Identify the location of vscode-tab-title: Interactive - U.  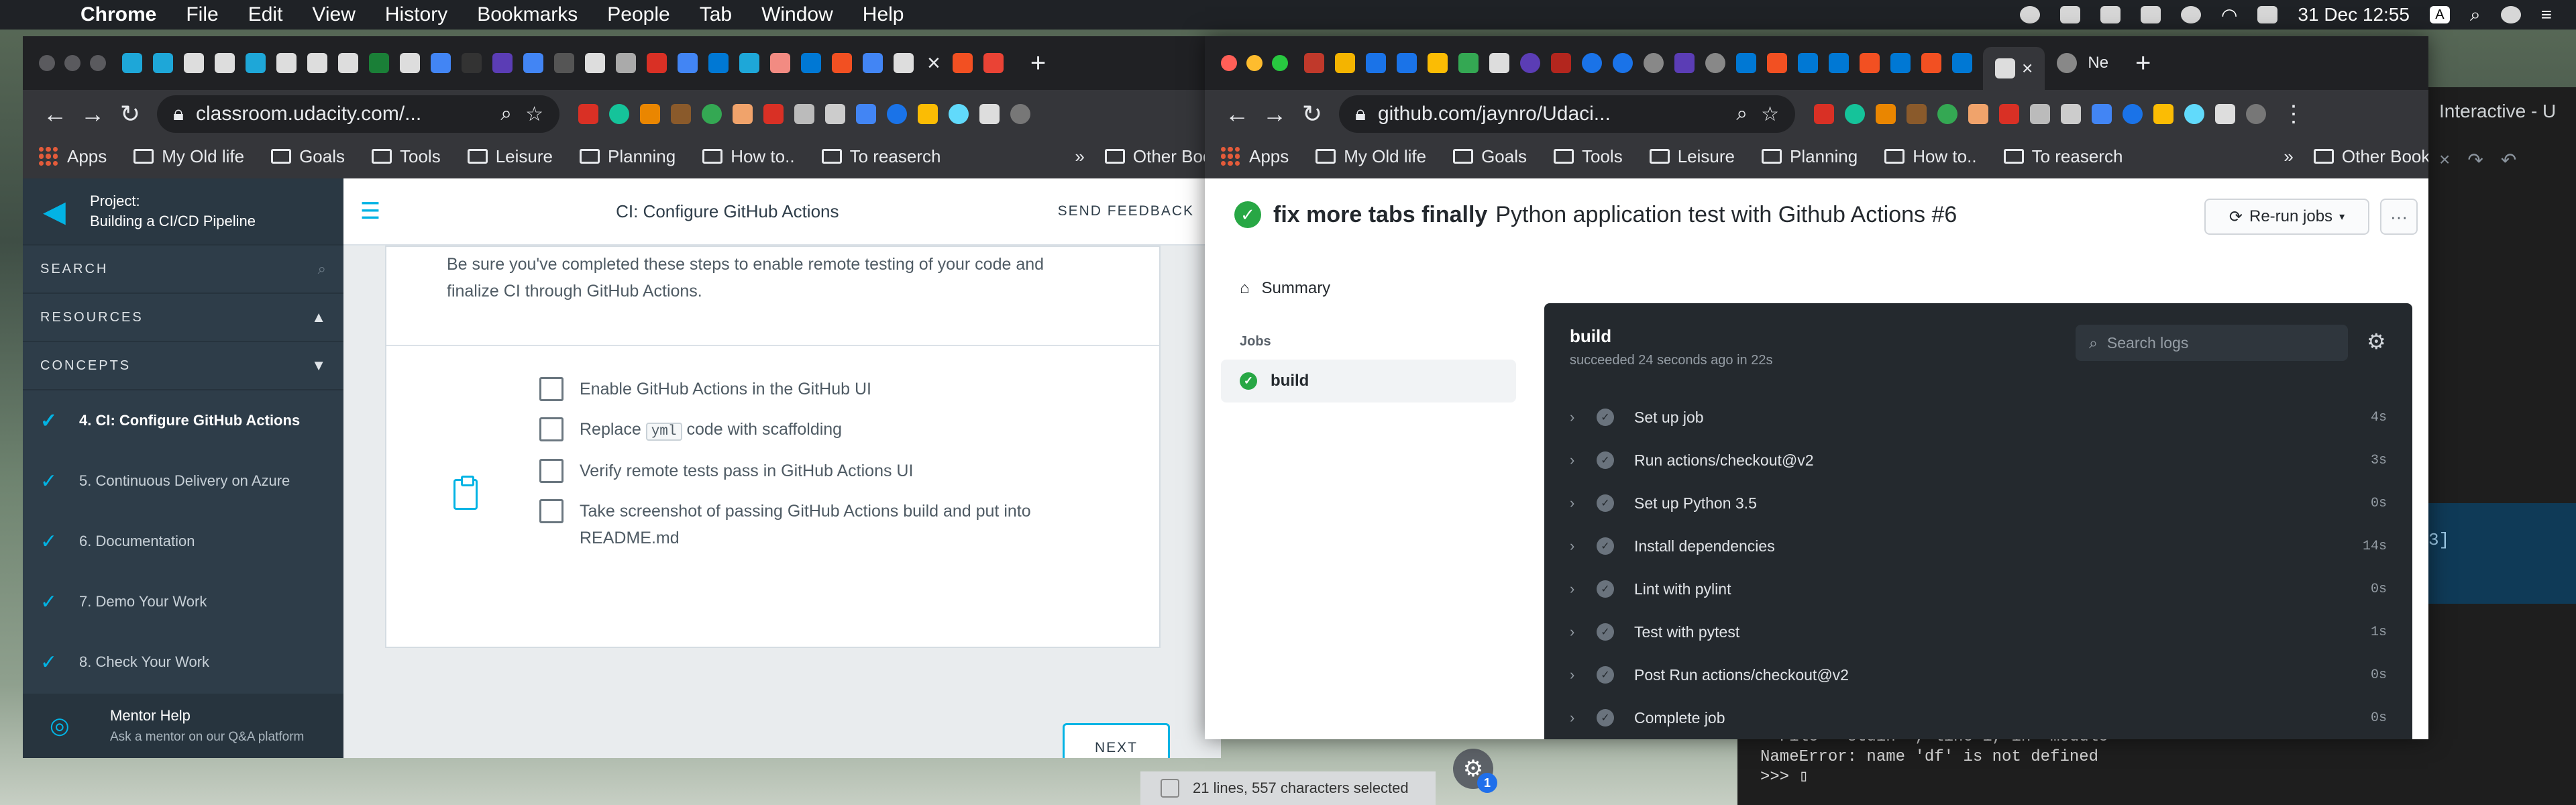
(2497, 111).